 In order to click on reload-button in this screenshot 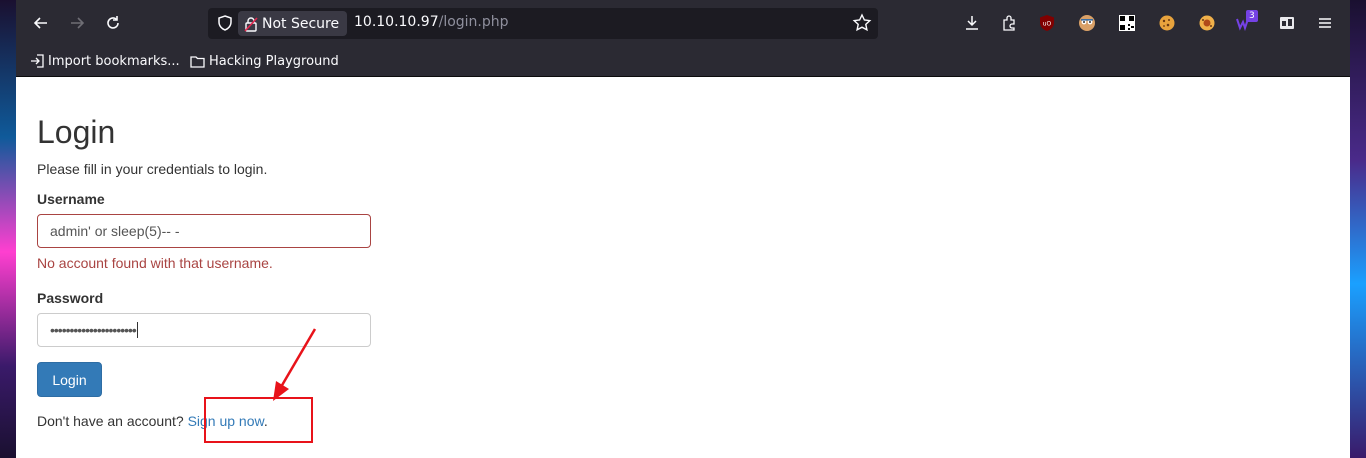, I will do `click(113, 23)`.